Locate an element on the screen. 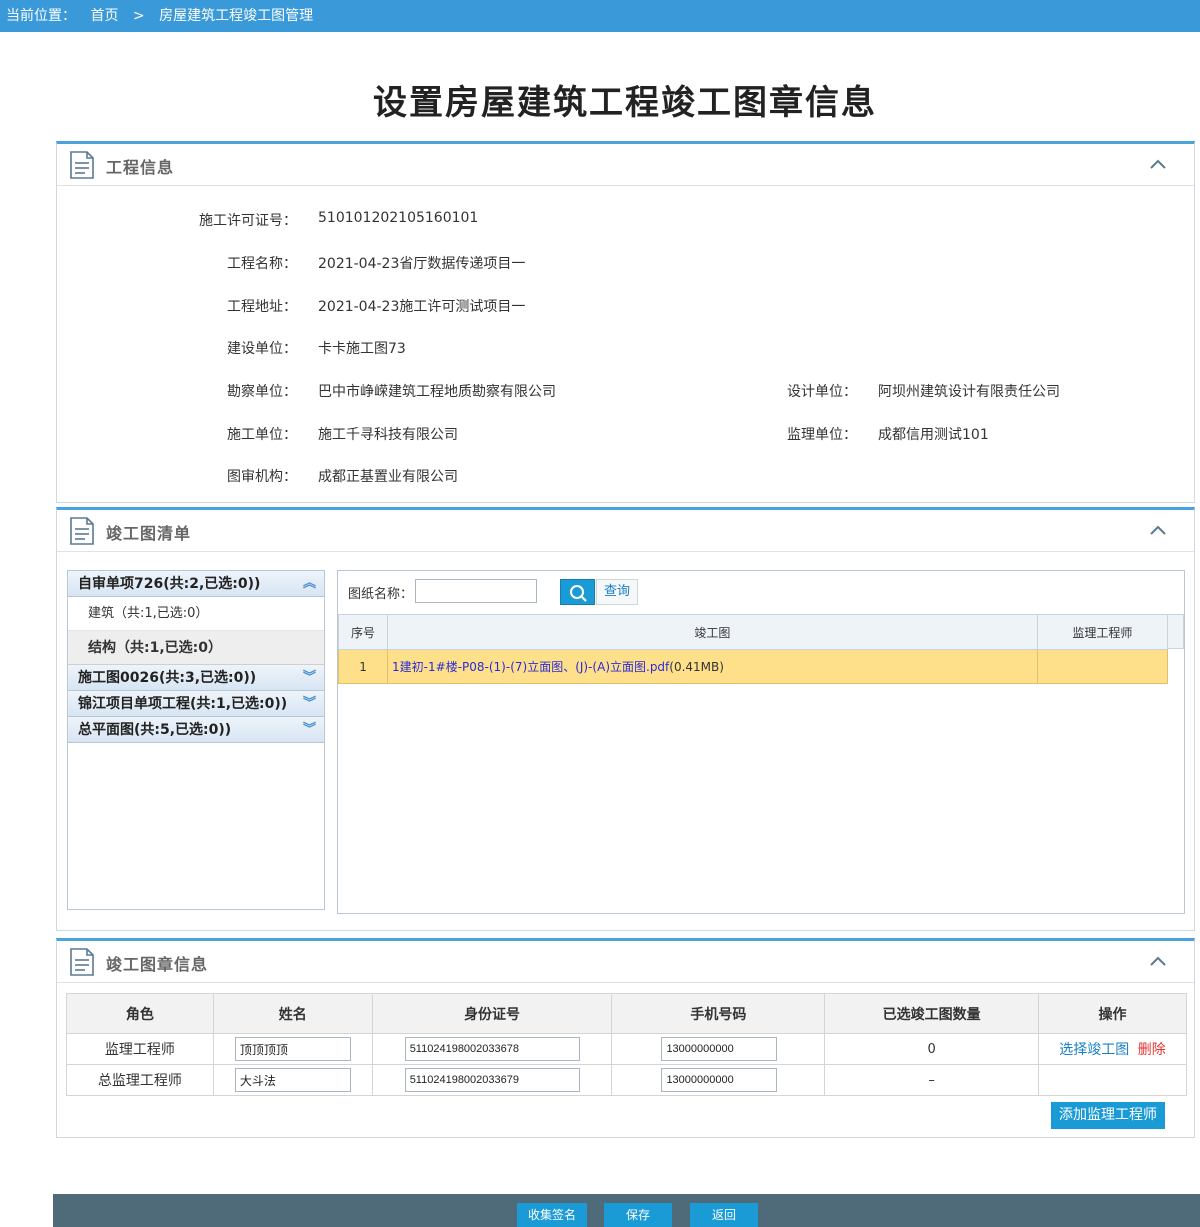  breadcrumb-current: 房屋建筑工程竣工图管理 is located at coordinates (236, 16).